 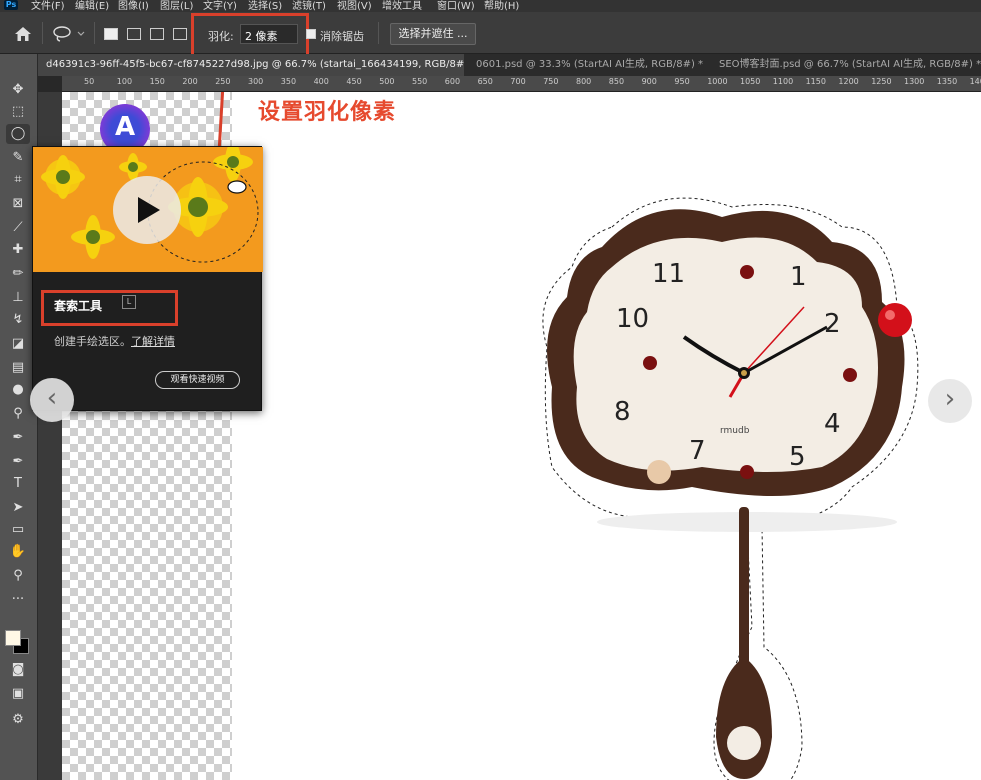 I want to click on home-icon, so click(x=23, y=34).